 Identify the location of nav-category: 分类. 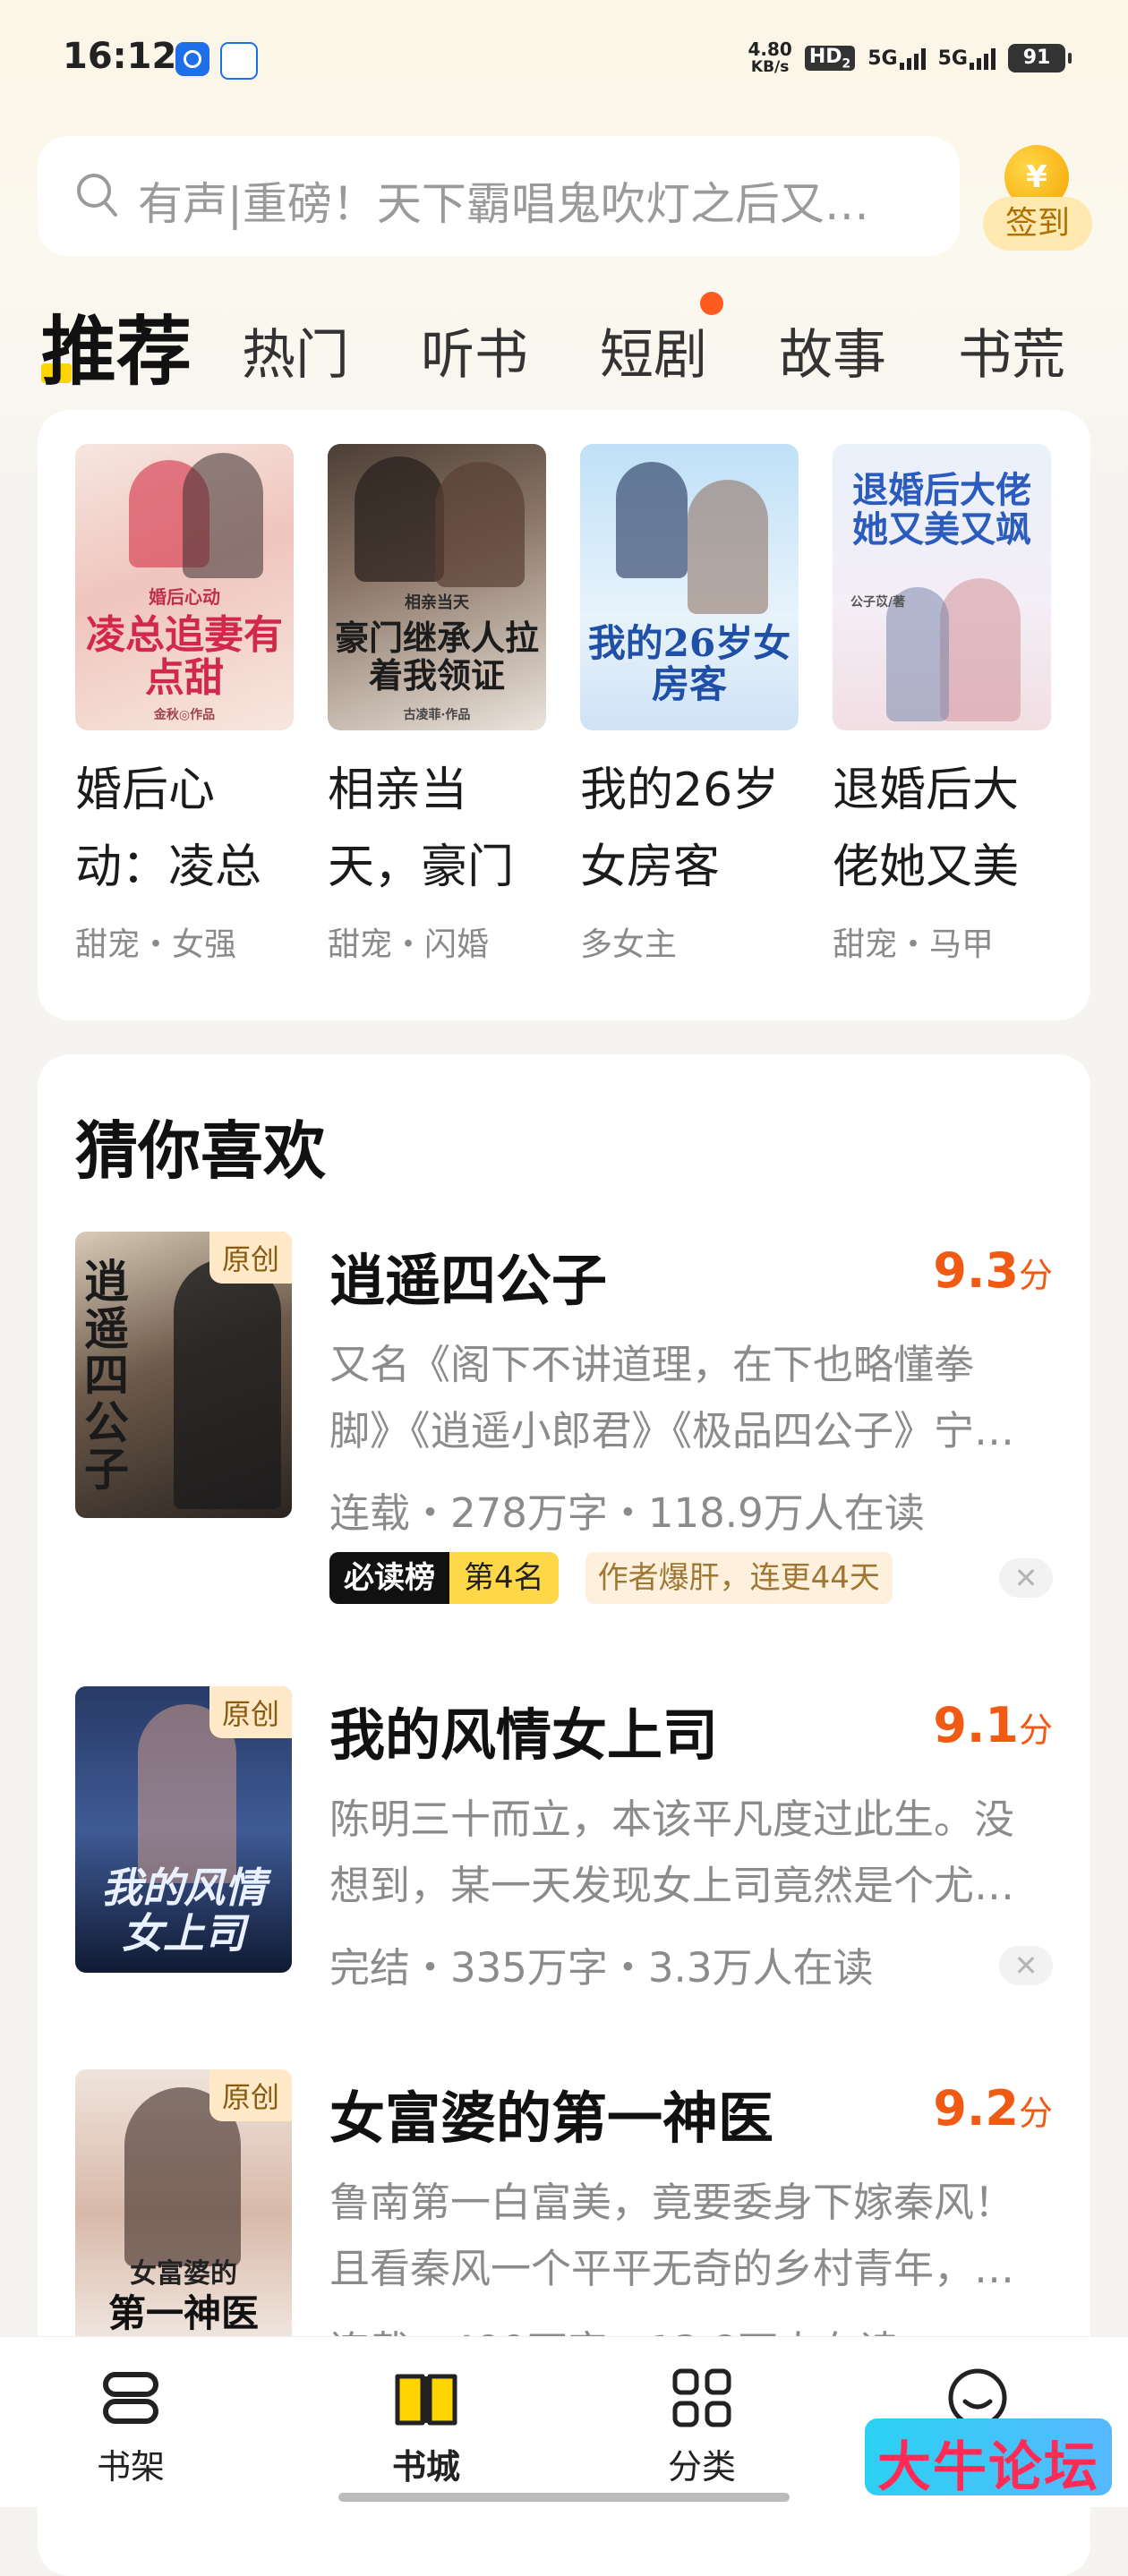
(702, 2426).